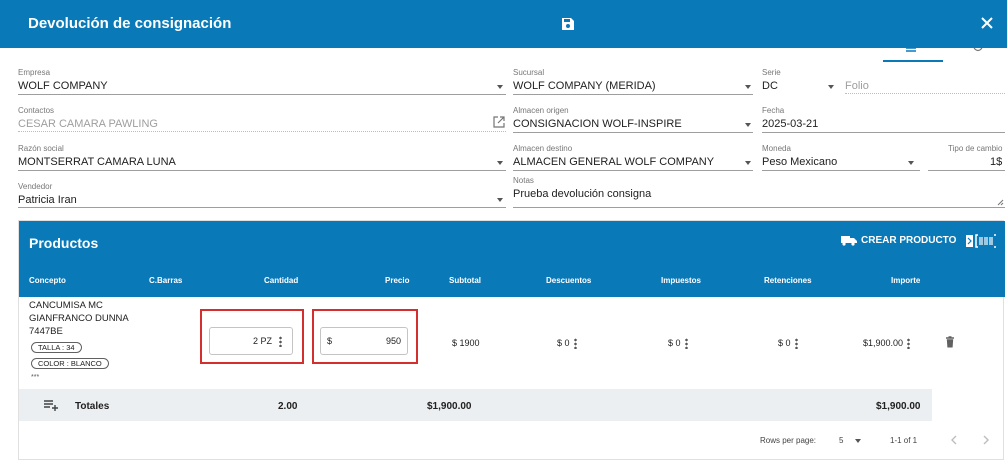 Image resolution: width=1007 pixels, height=461 pixels. I want to click on col-concepto: Concepto, so click(47, 280).